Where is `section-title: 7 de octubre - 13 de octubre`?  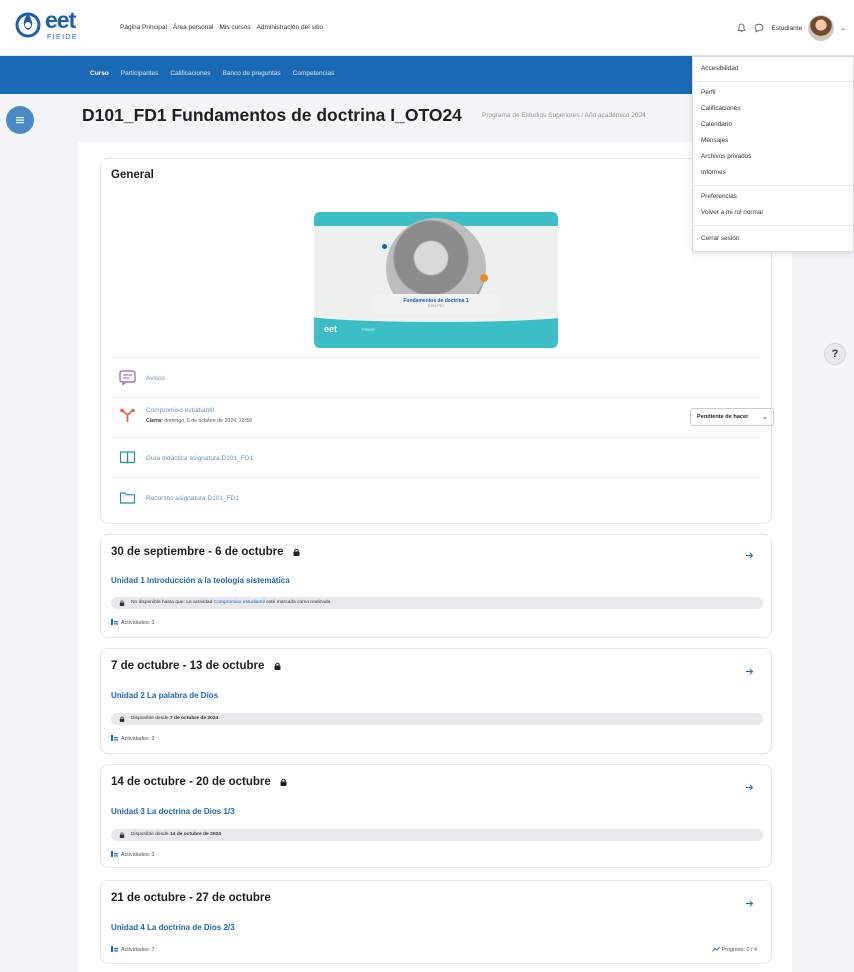
section-title: 7 de octubre - 13 de octubre is located at coordinates (196, 666).